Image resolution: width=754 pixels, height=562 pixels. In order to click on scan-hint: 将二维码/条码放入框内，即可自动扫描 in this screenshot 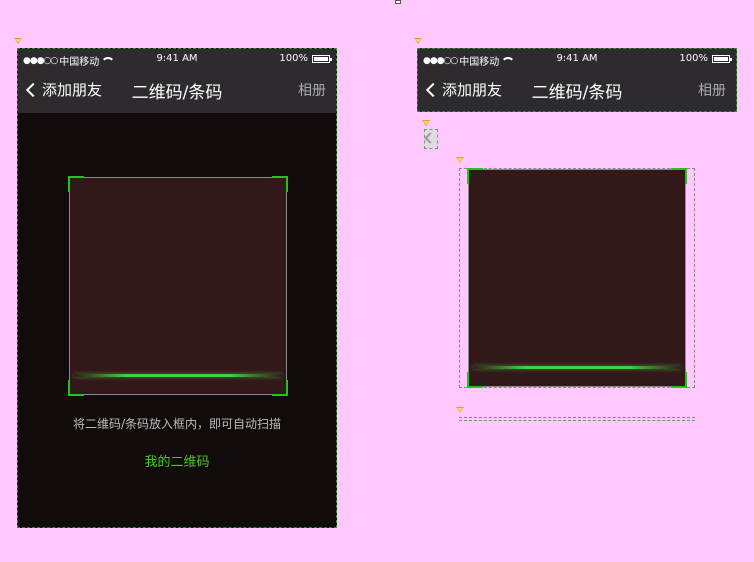, I will do `click(177, 424)`.